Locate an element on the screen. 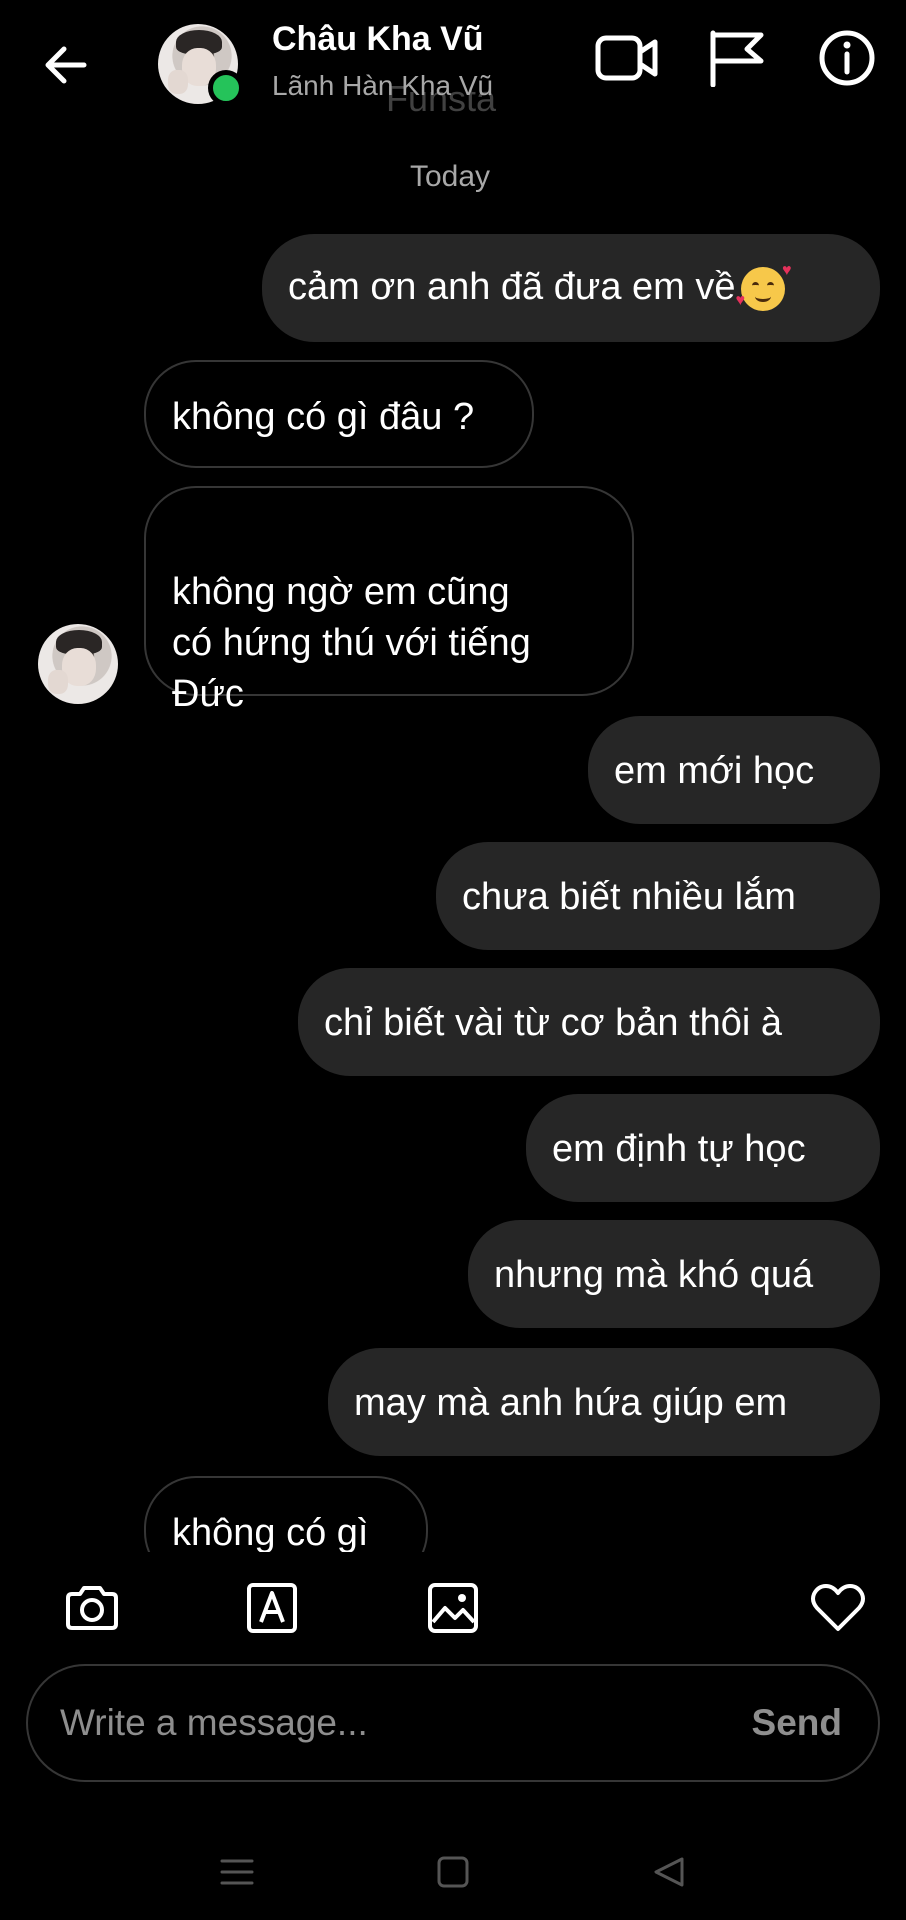  info-icon is located at coordinates (847, 58).